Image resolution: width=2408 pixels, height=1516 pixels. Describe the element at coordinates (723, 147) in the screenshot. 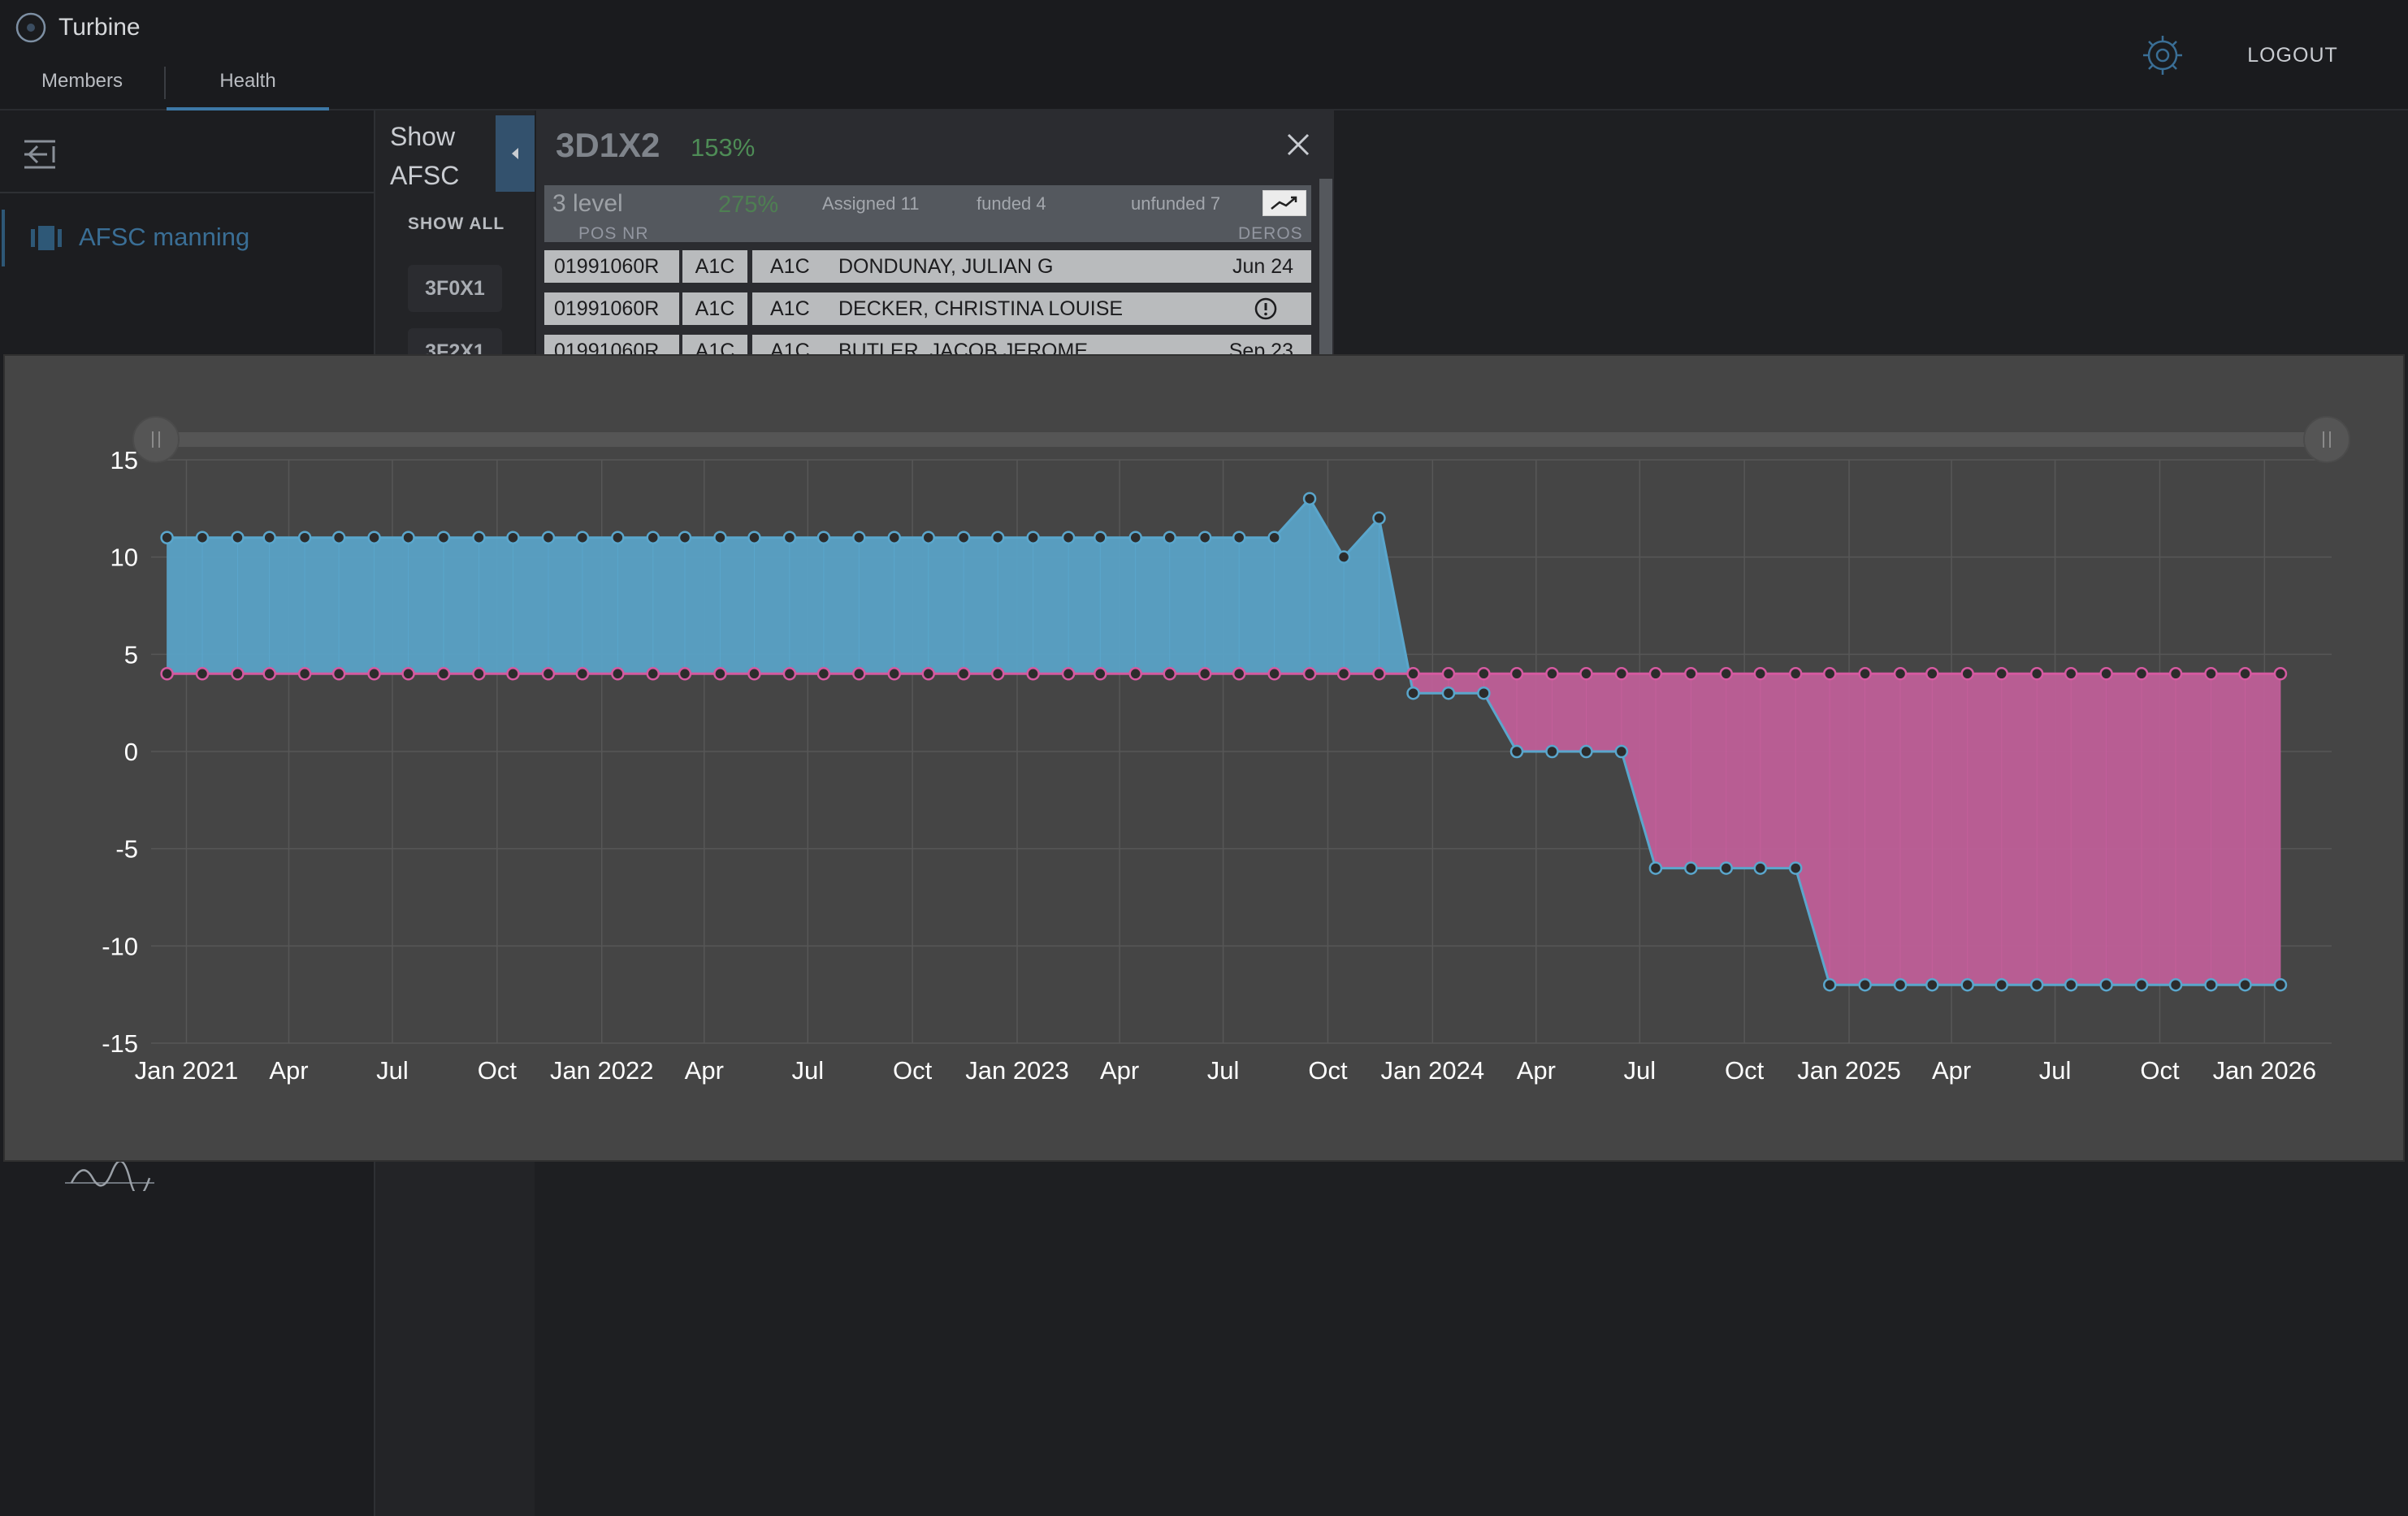

I see `afsc-manning-percent: 153%` at that location.